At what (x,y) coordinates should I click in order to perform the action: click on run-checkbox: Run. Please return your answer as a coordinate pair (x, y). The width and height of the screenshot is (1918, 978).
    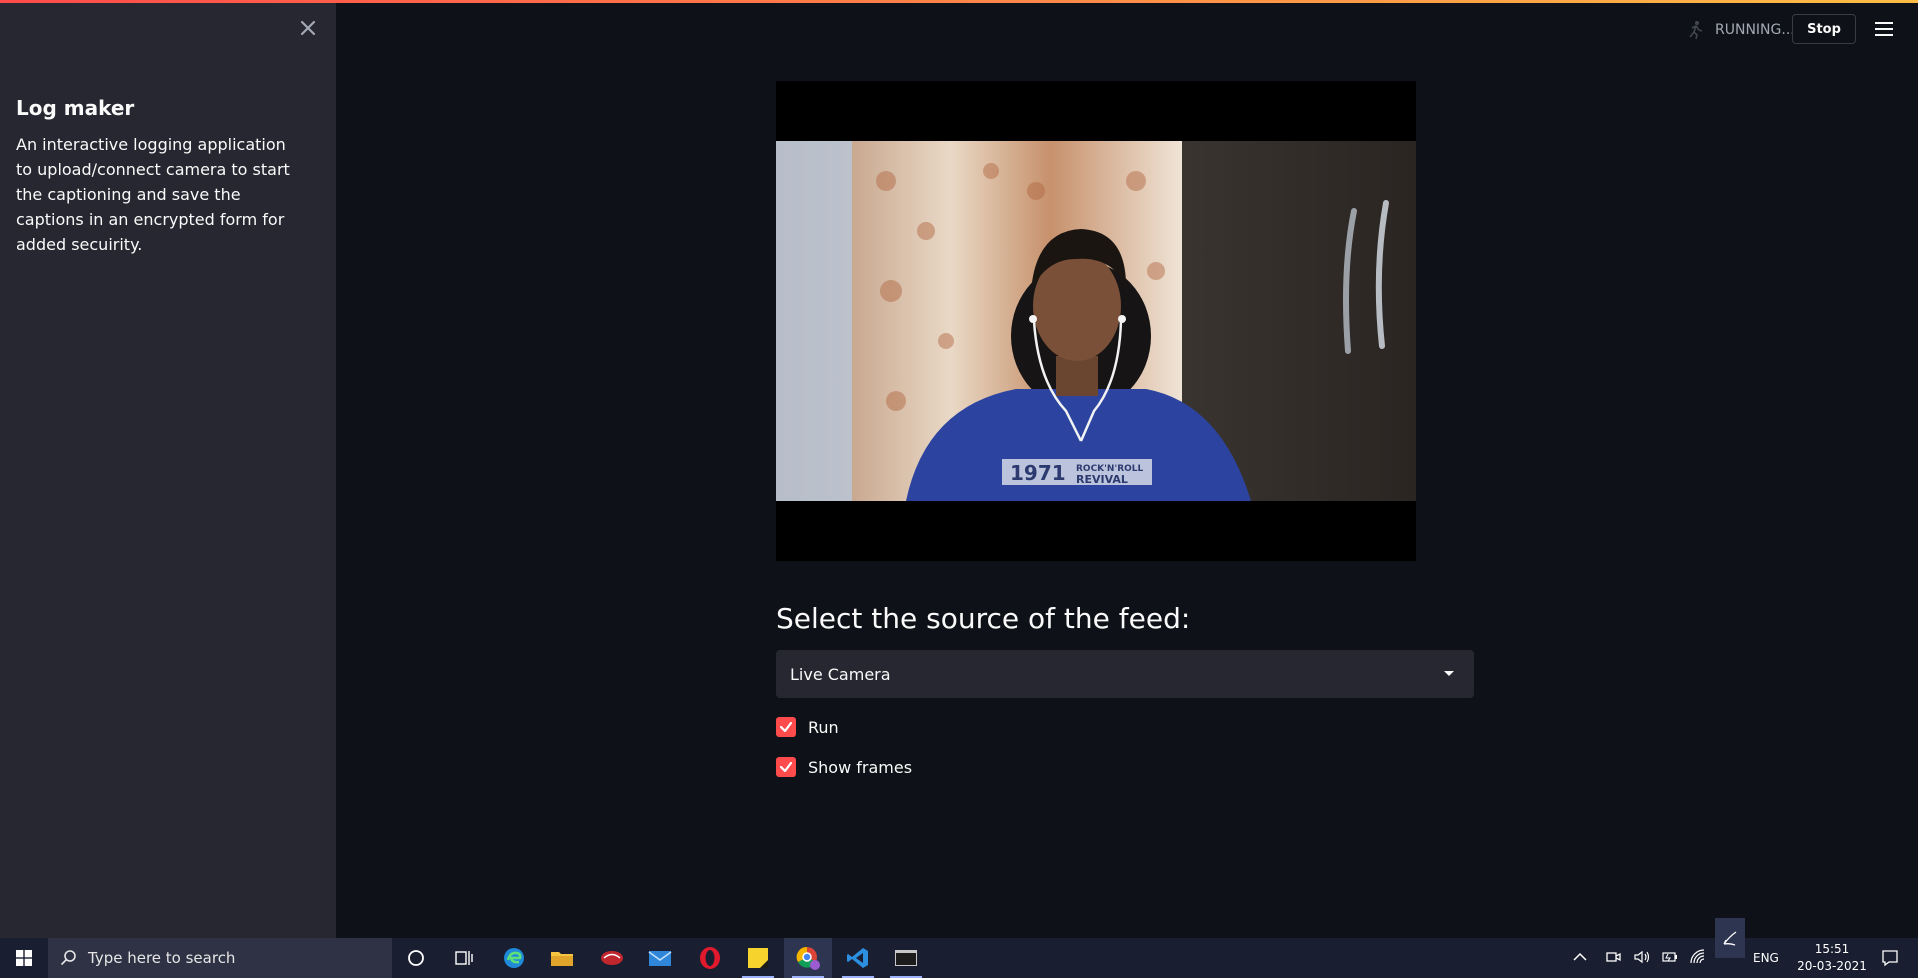
    Looking at the image, I should click on (807, 727).